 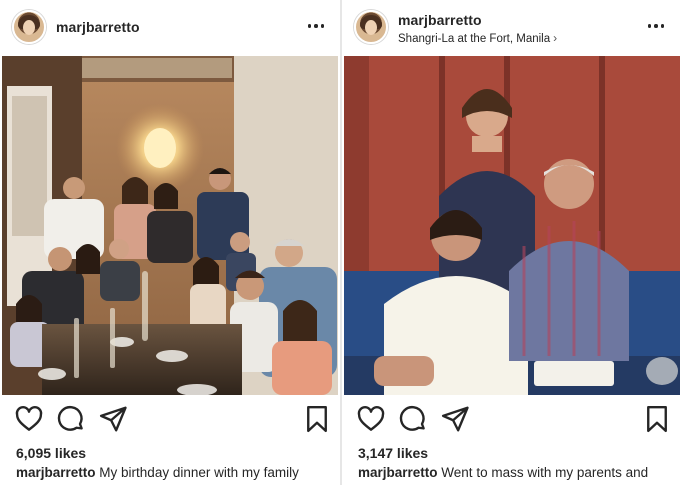 I want to click on location-label: Shangri-La at the Fort, Manila, so click(x=474, y=39).